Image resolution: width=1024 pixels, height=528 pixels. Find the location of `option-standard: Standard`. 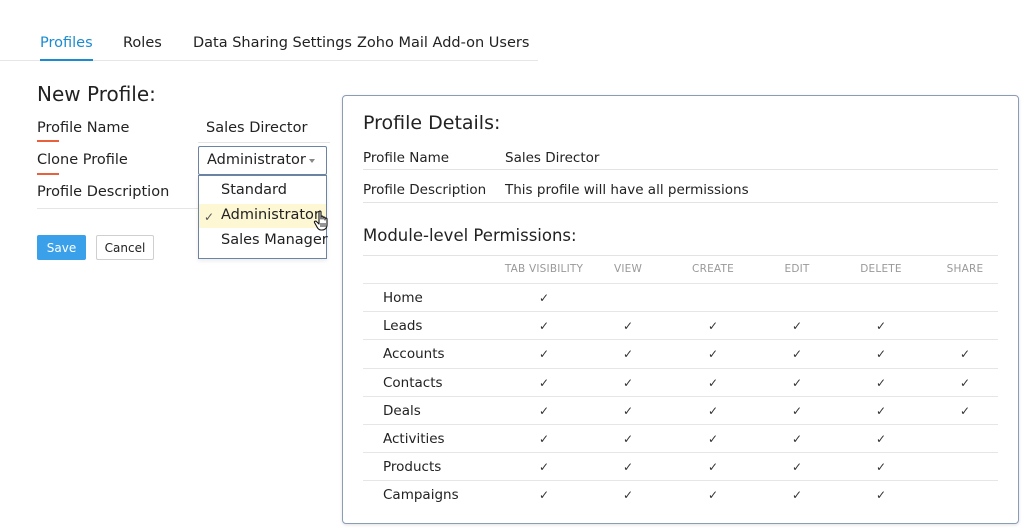

option-standard: Standard is located at coordinates (262, 191).